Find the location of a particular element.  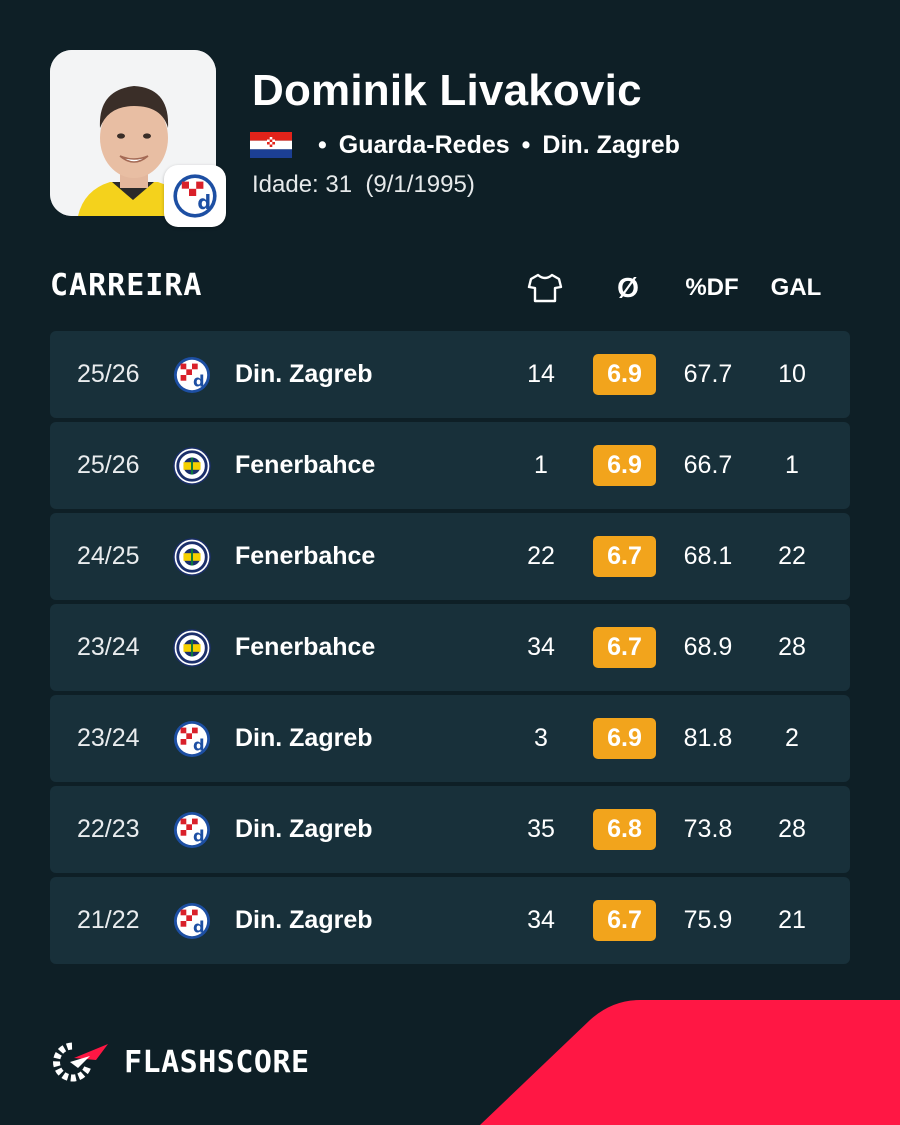

column-gal: GAL is located at coordinates (796, 287).